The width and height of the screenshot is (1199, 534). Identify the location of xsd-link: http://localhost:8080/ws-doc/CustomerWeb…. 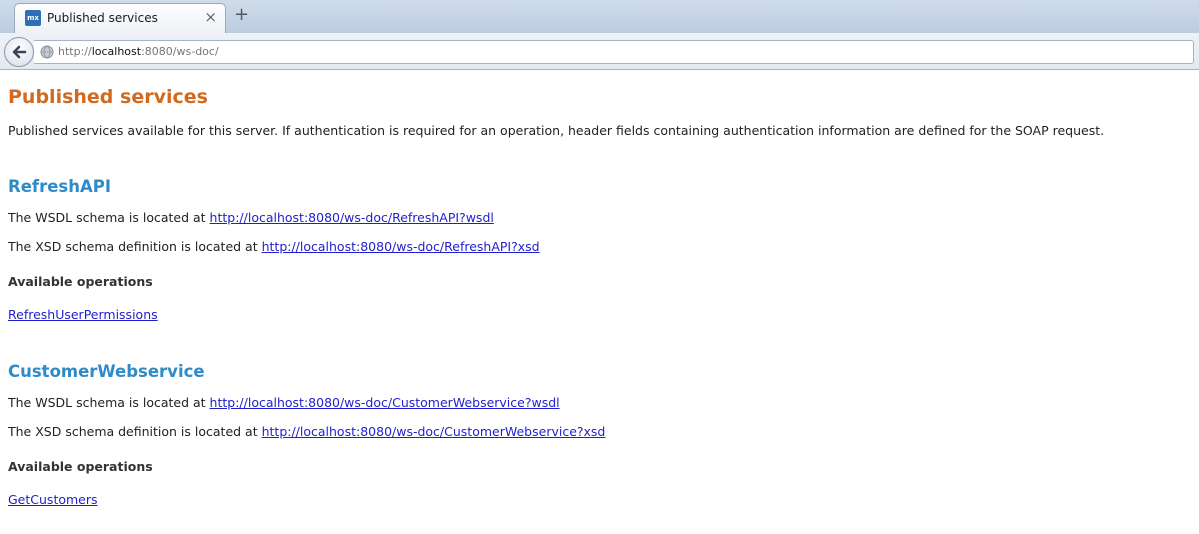
(434, 431).